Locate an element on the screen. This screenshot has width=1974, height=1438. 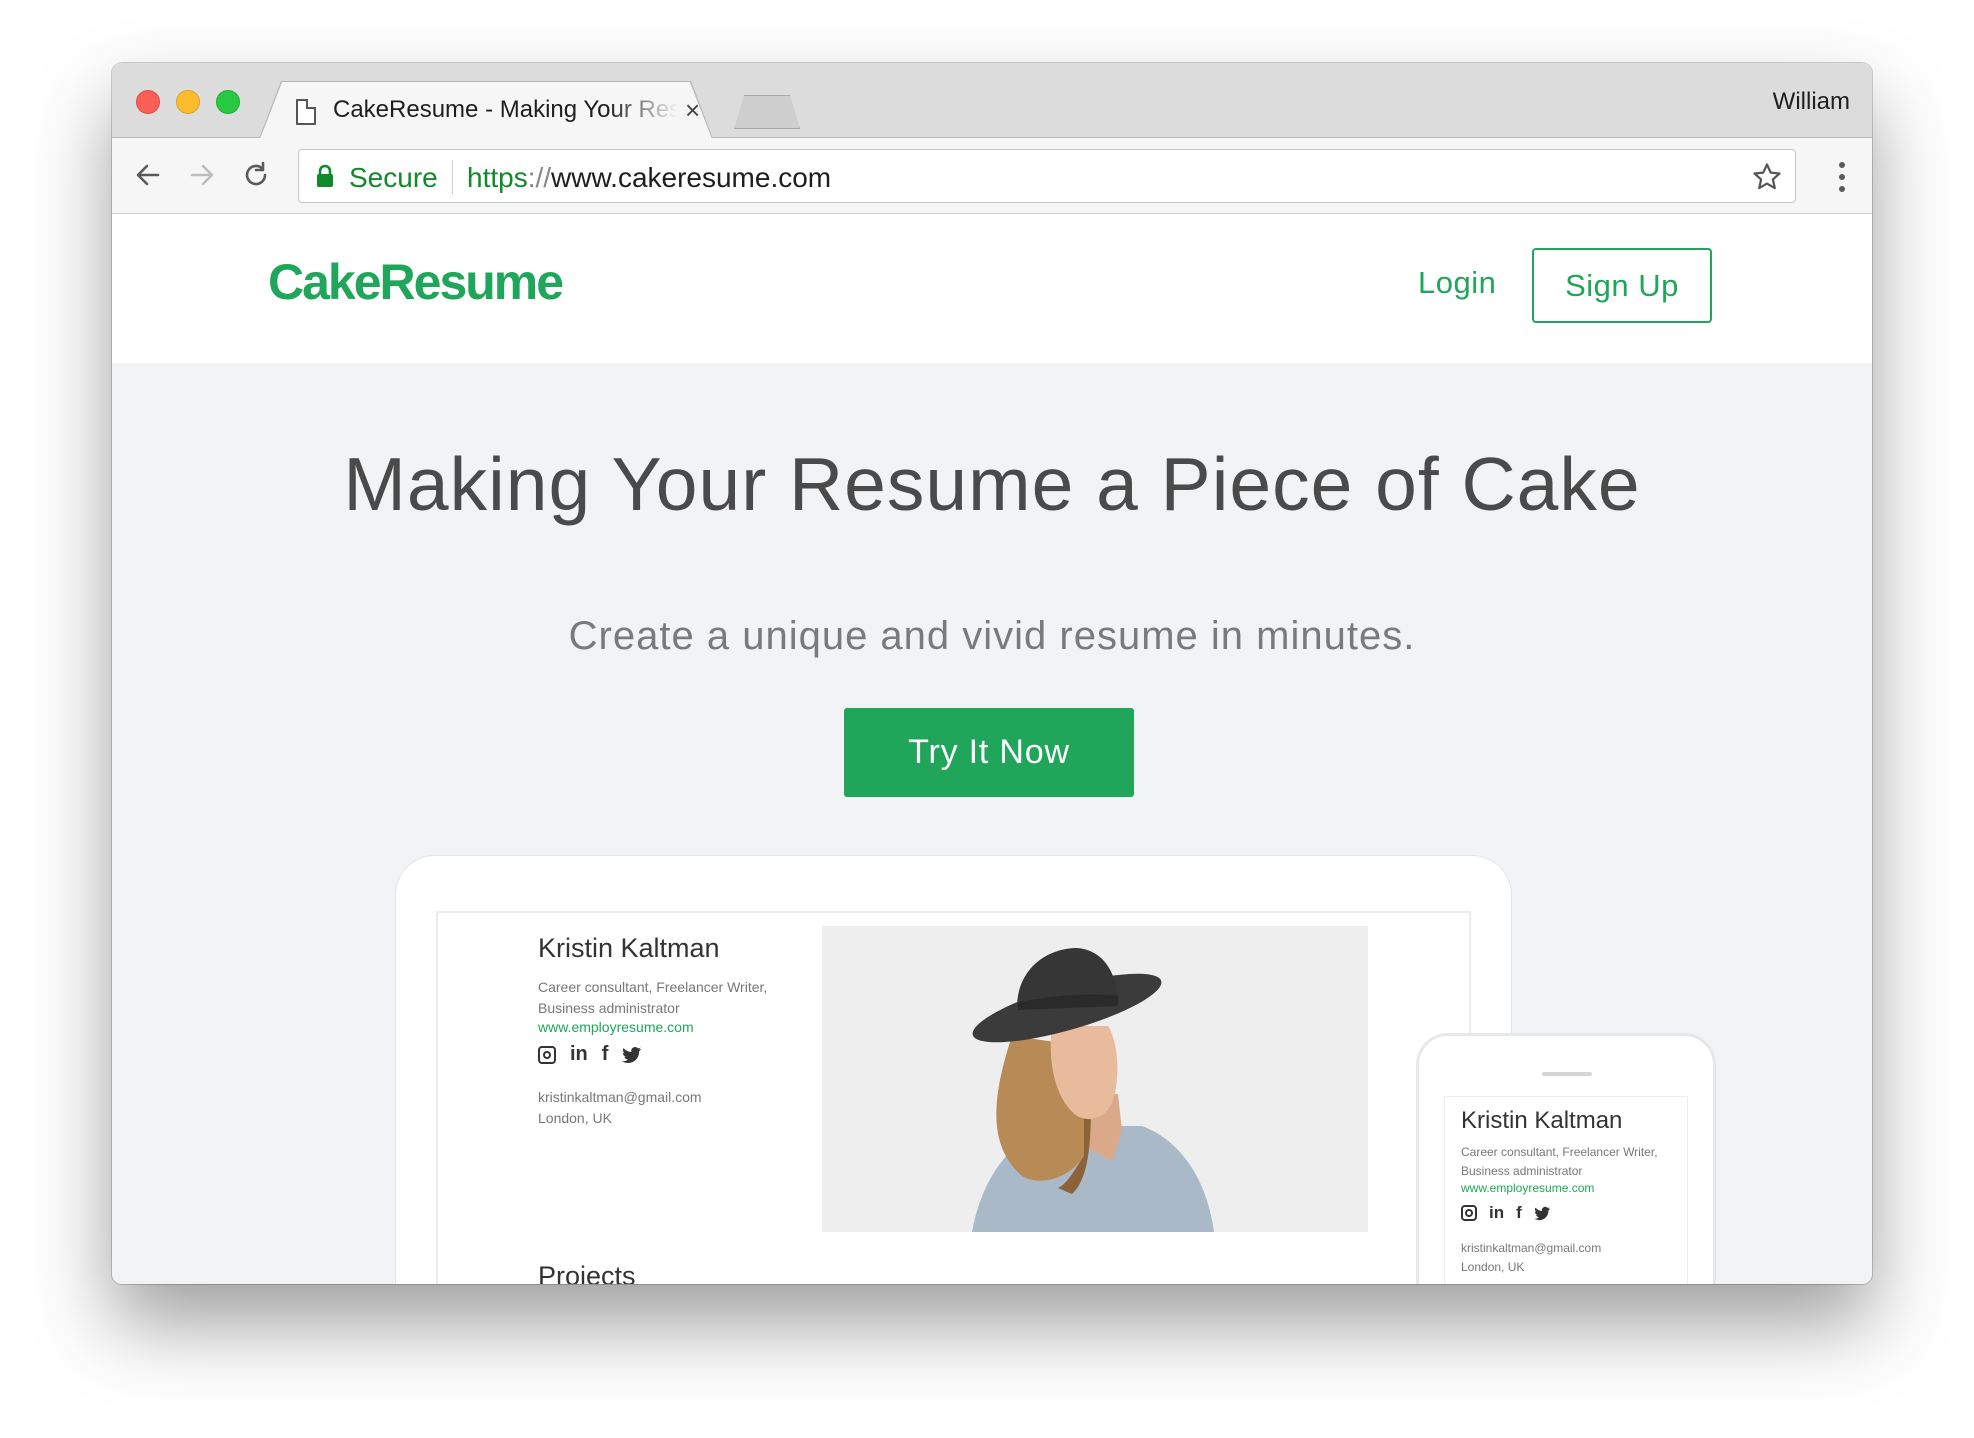
new-tab-button is located at coordinates (767, 112).